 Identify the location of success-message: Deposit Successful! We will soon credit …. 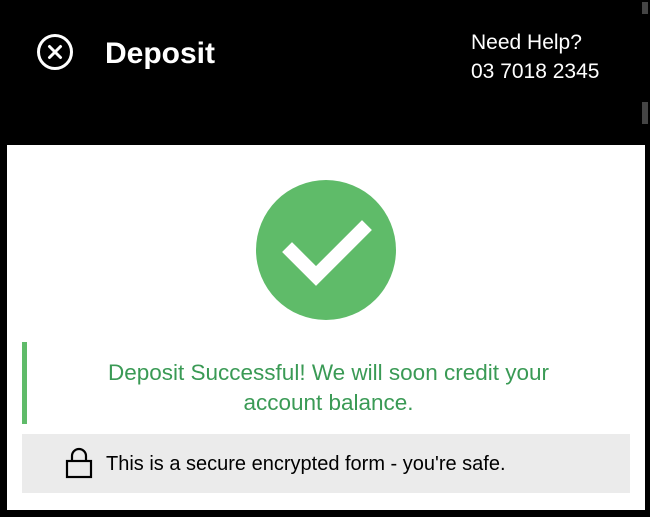
(326, 383).